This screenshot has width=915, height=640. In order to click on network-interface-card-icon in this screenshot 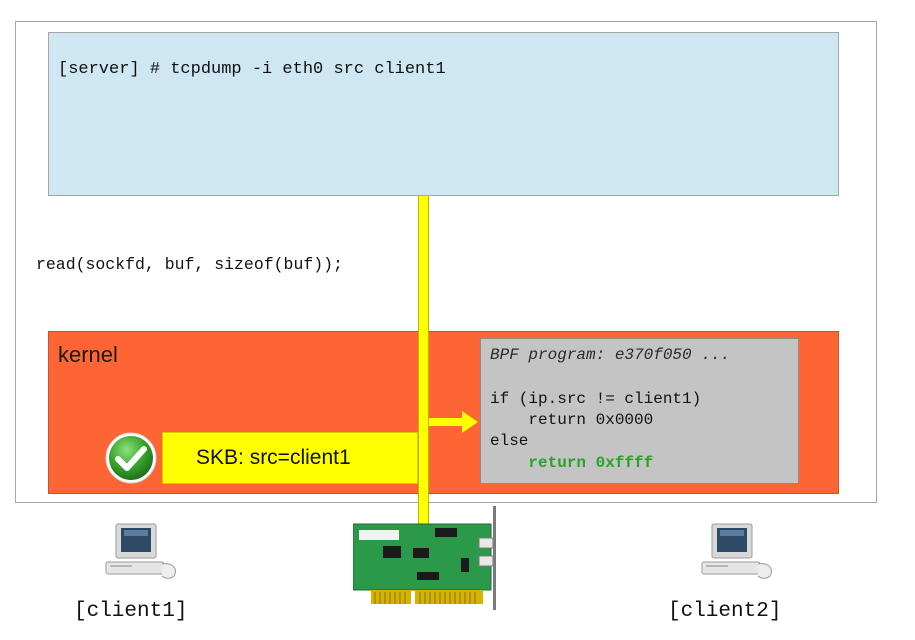, I will do `click(424, 558)`.